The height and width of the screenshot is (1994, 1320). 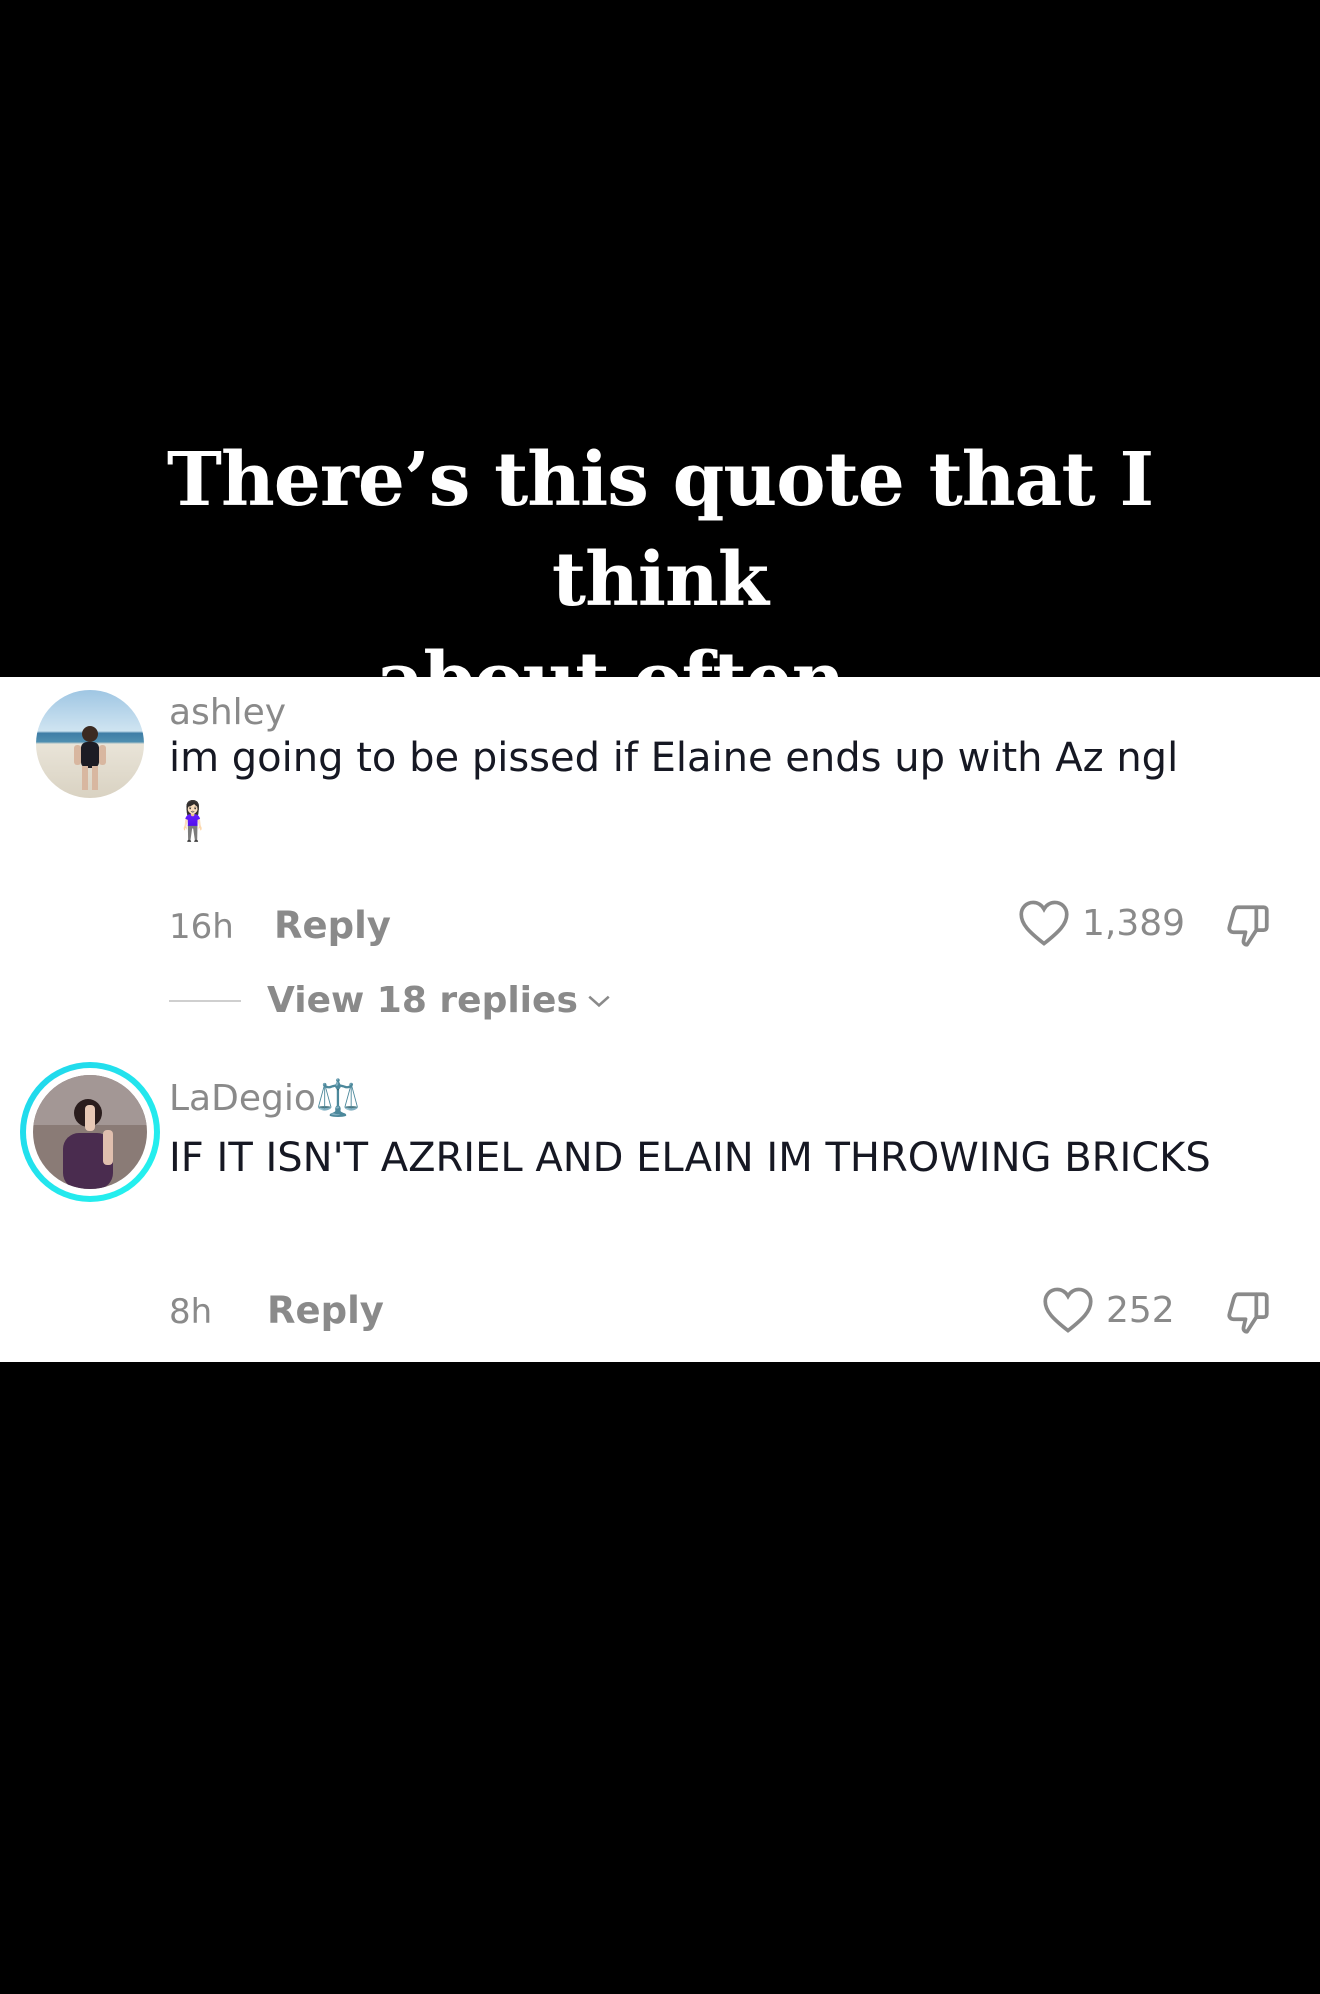 What do you see at coordinates (1140, 1310) in the screenshot?
I see `like-count: 252` at bounding box center [1140, 1310].